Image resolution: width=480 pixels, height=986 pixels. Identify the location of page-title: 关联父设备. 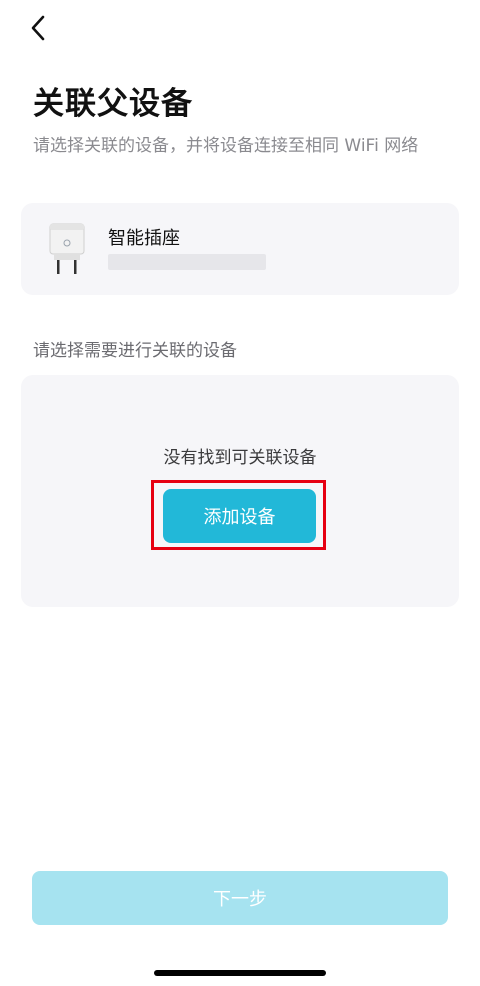
(113, 104).